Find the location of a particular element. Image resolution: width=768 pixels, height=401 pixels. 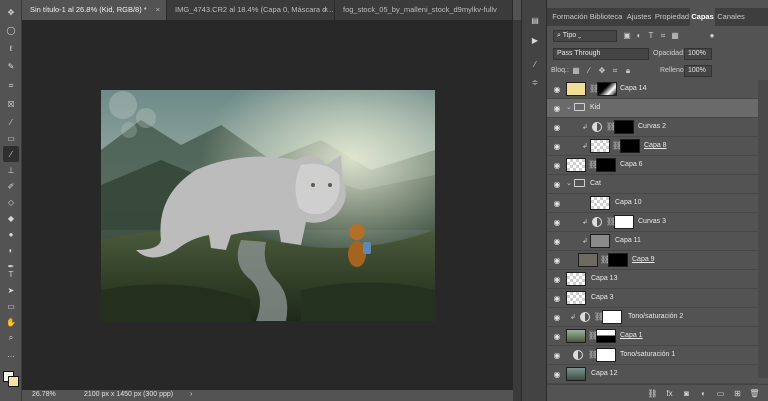

blend-mode-select: Pass Through is located at coordinates (601, 54).